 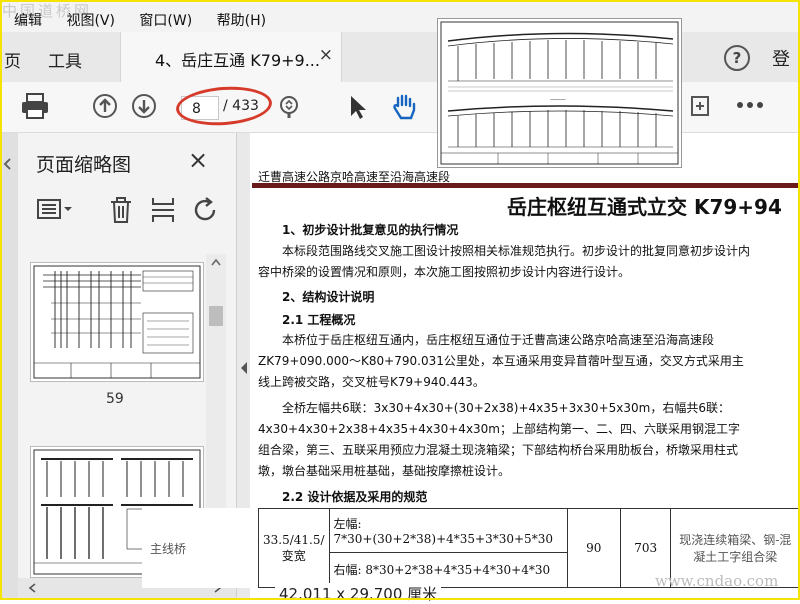 What do you see at coordinates (289, 107) in the screenshot?
I see `zoom-icon` at bounding box center [289, 107].